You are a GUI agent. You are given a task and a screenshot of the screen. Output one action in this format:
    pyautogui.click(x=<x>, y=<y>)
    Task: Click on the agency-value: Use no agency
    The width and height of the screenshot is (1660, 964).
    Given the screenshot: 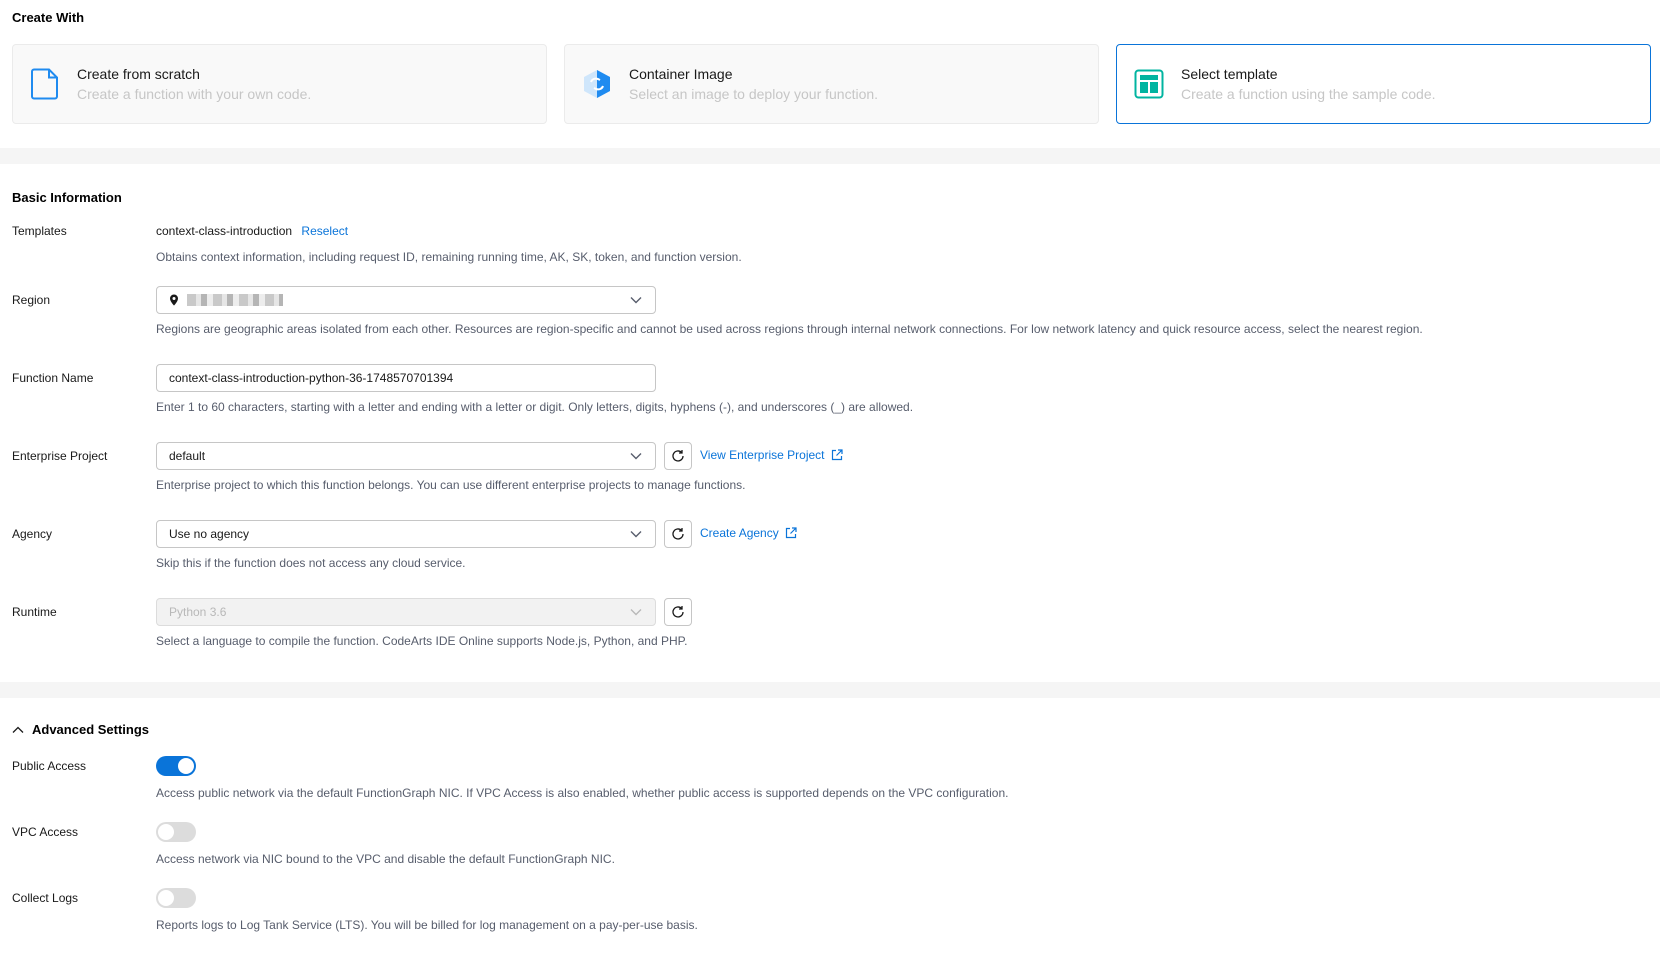 What is the action you would take?
    pyautogui.click(x=209, y=534)
    